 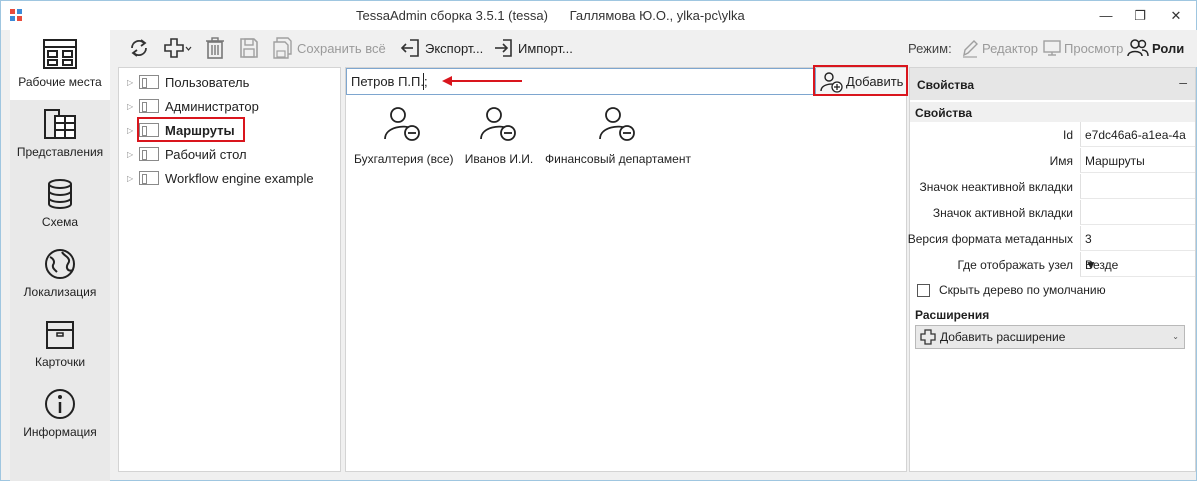 I want to click on users-icon, so click(x=1138, y=48).